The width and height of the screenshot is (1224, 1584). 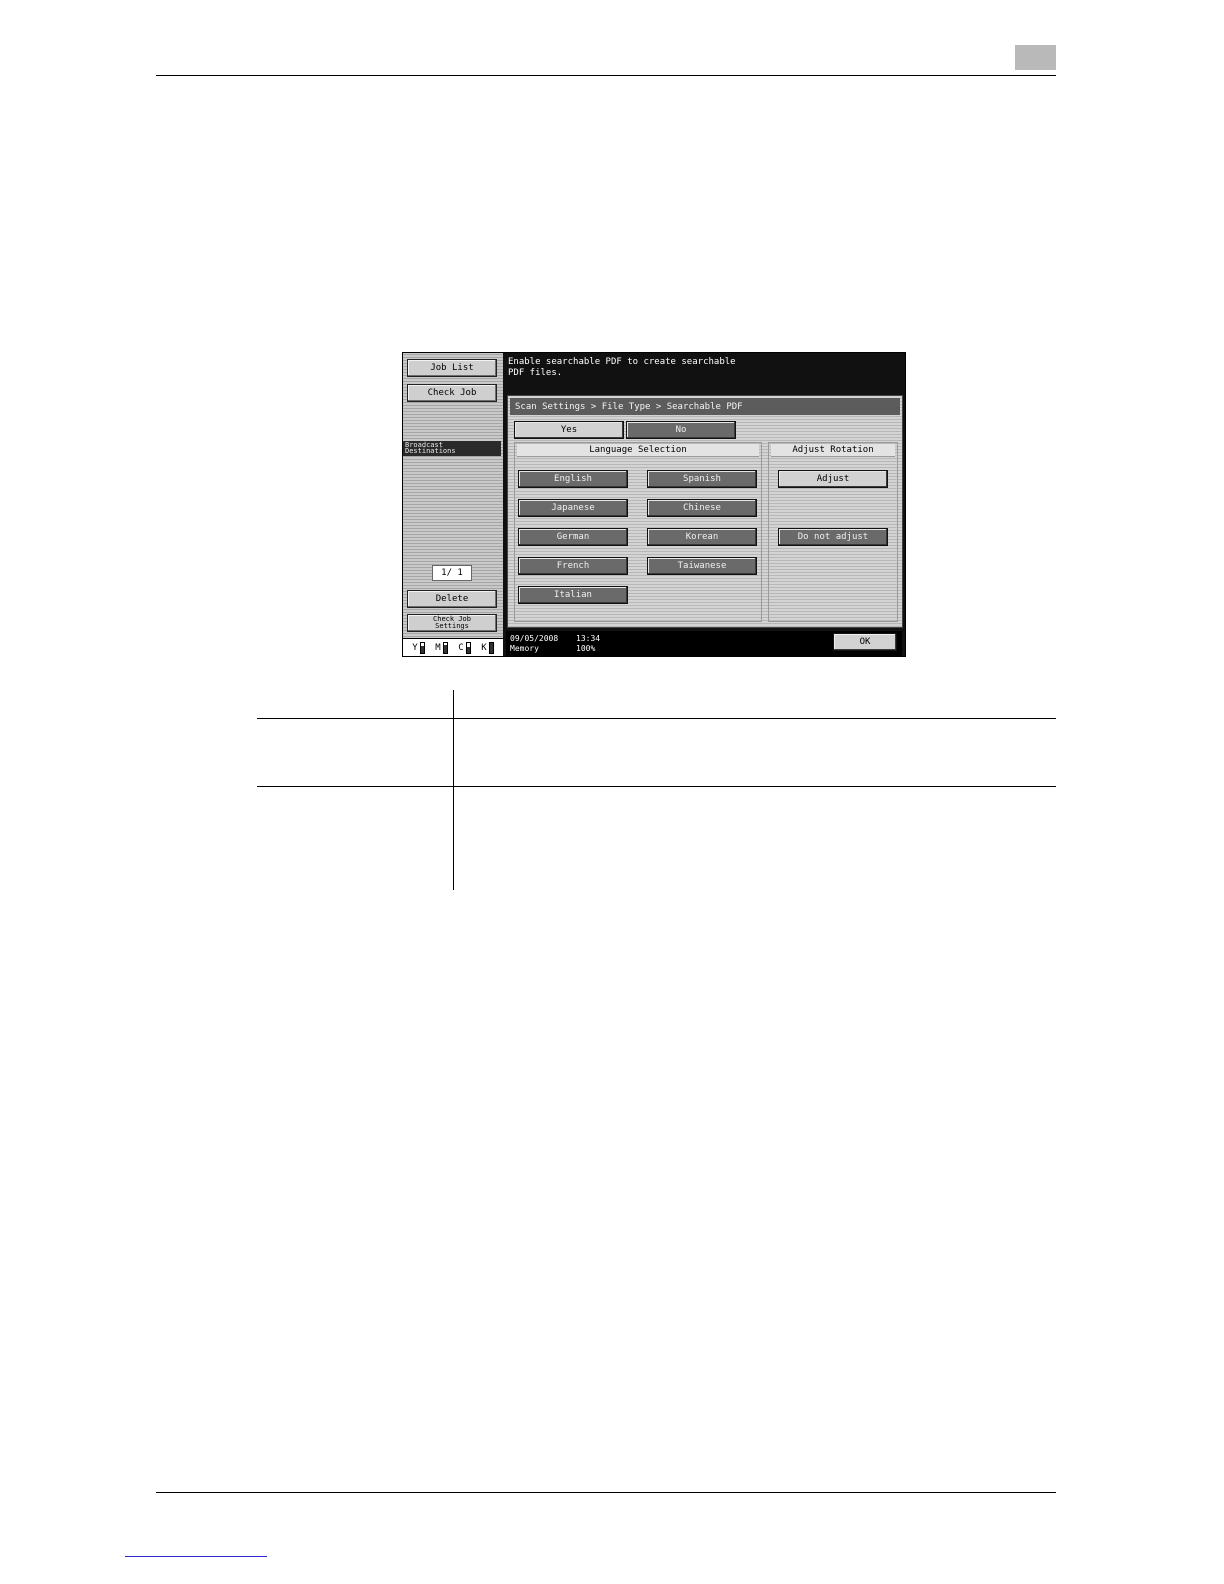 I want to click on status-memory-value: 100%, so click(x=586, y=648).